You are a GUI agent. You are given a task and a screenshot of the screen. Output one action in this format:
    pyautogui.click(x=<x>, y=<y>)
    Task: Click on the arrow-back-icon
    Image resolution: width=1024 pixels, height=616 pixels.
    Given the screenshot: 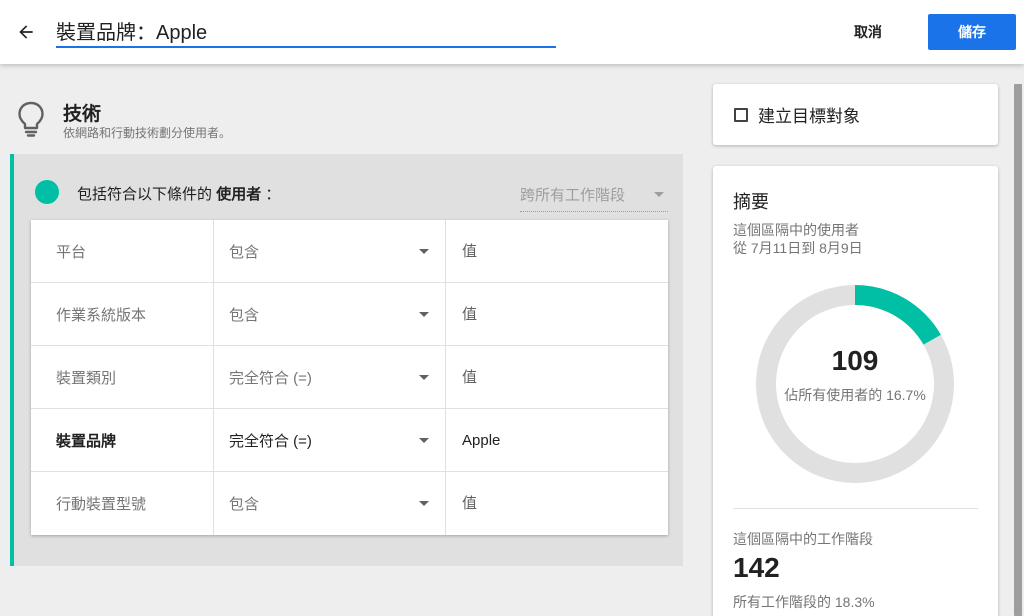 What is the action you would take?
    pyautogui.click(x=26, y=32)
    